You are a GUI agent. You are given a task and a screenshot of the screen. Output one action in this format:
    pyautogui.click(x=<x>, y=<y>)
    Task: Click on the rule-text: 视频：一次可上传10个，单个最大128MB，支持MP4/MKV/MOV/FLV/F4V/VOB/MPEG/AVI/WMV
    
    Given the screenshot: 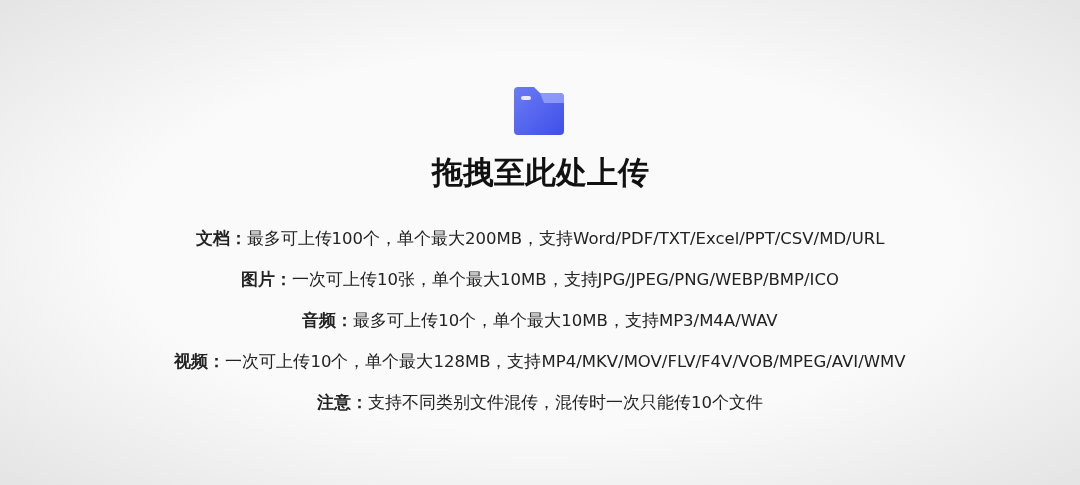 What is the action you would take?
    pyautogui.click(x=540, y=362)
    